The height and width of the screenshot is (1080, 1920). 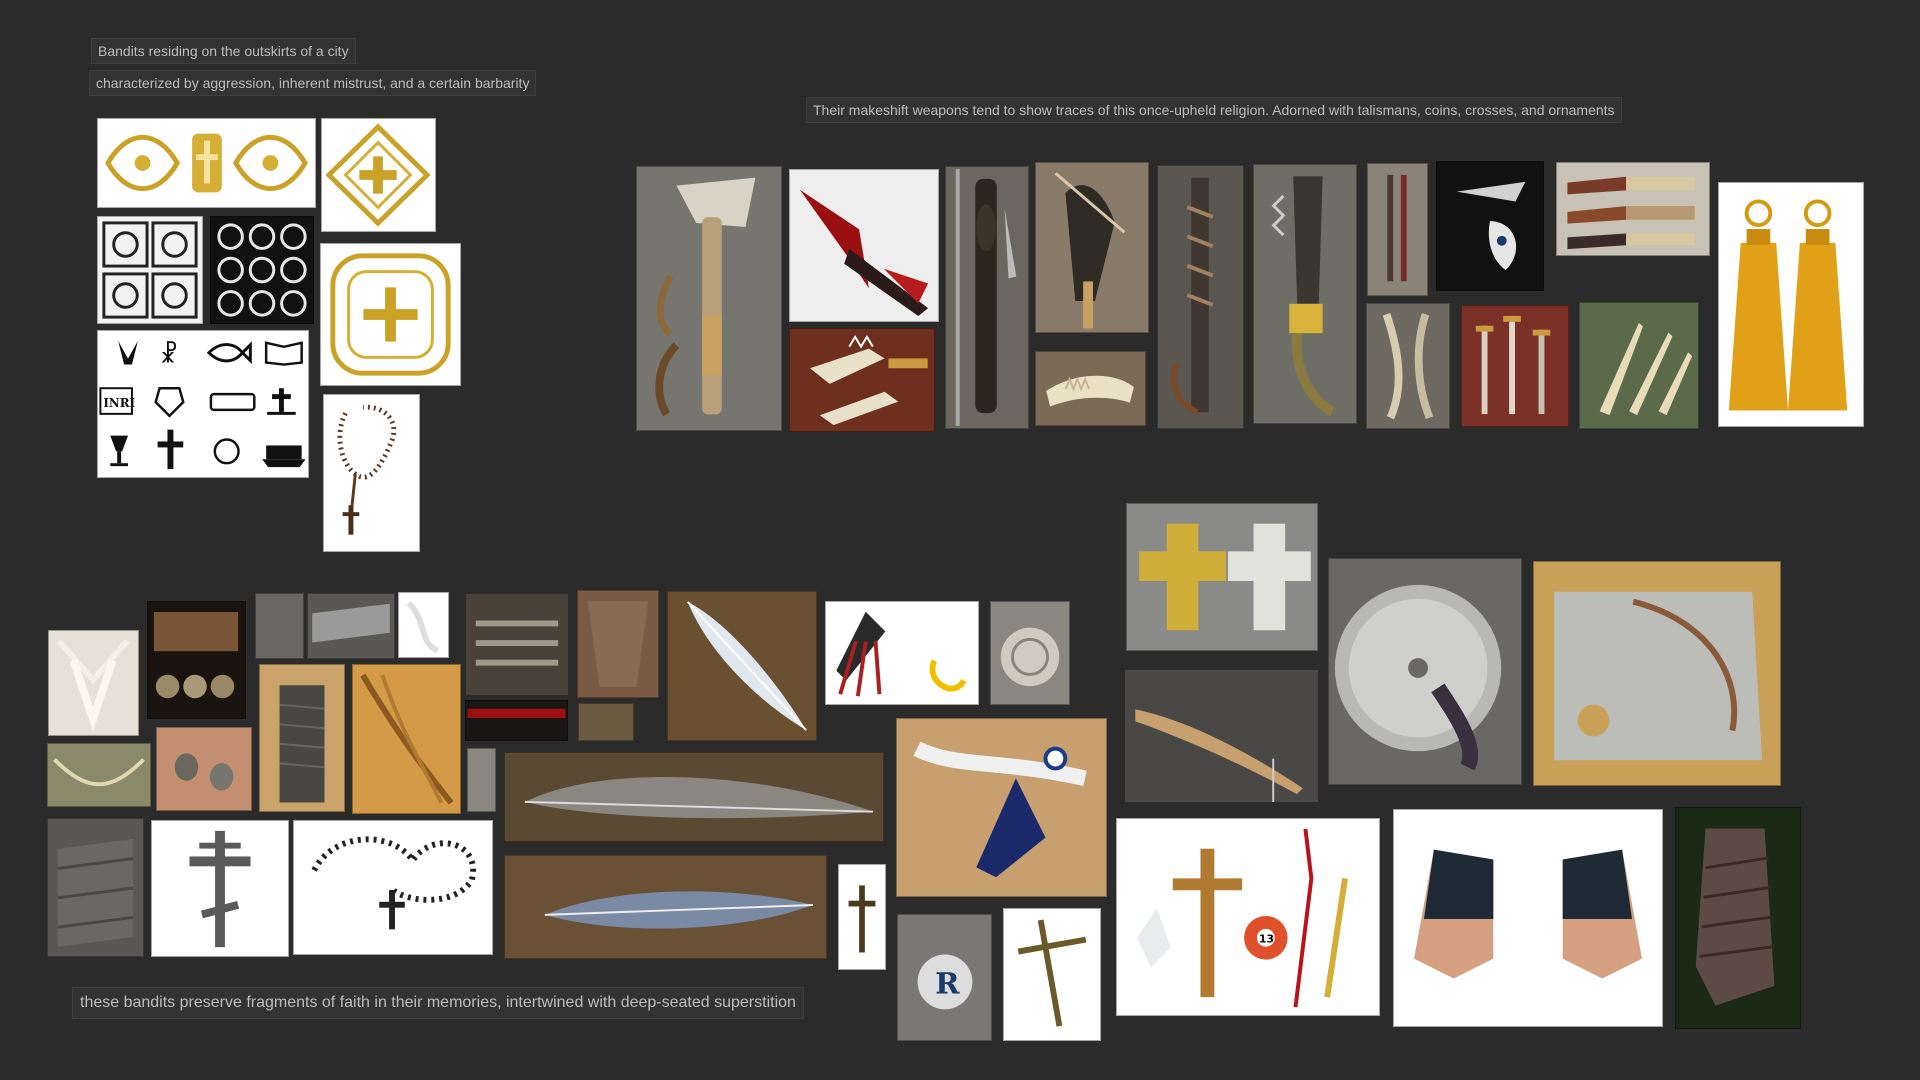 What do you see at coordinates (204, 769) in the screenshot?
I see `hand-stones-image` at bounding box center [204, 769].